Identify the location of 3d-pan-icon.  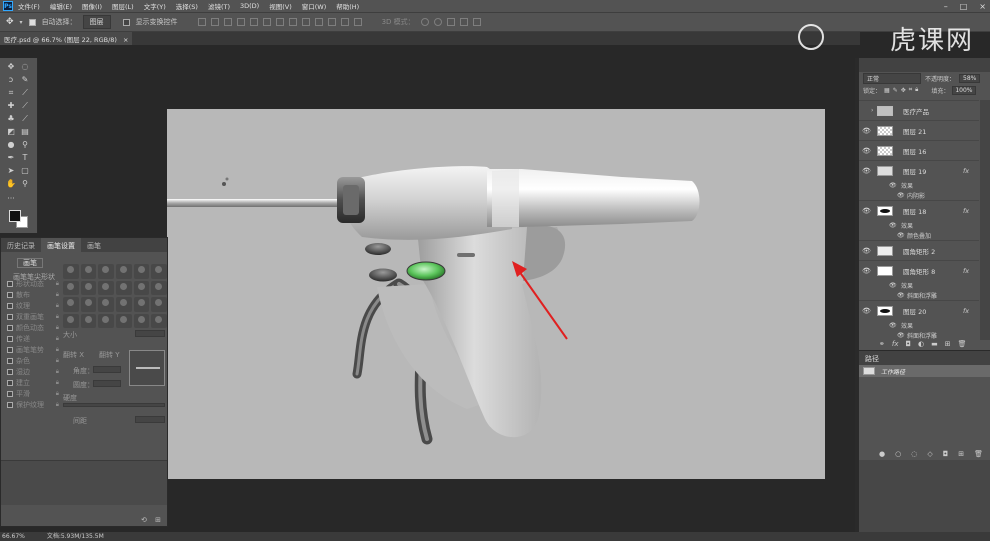
(450, 22).